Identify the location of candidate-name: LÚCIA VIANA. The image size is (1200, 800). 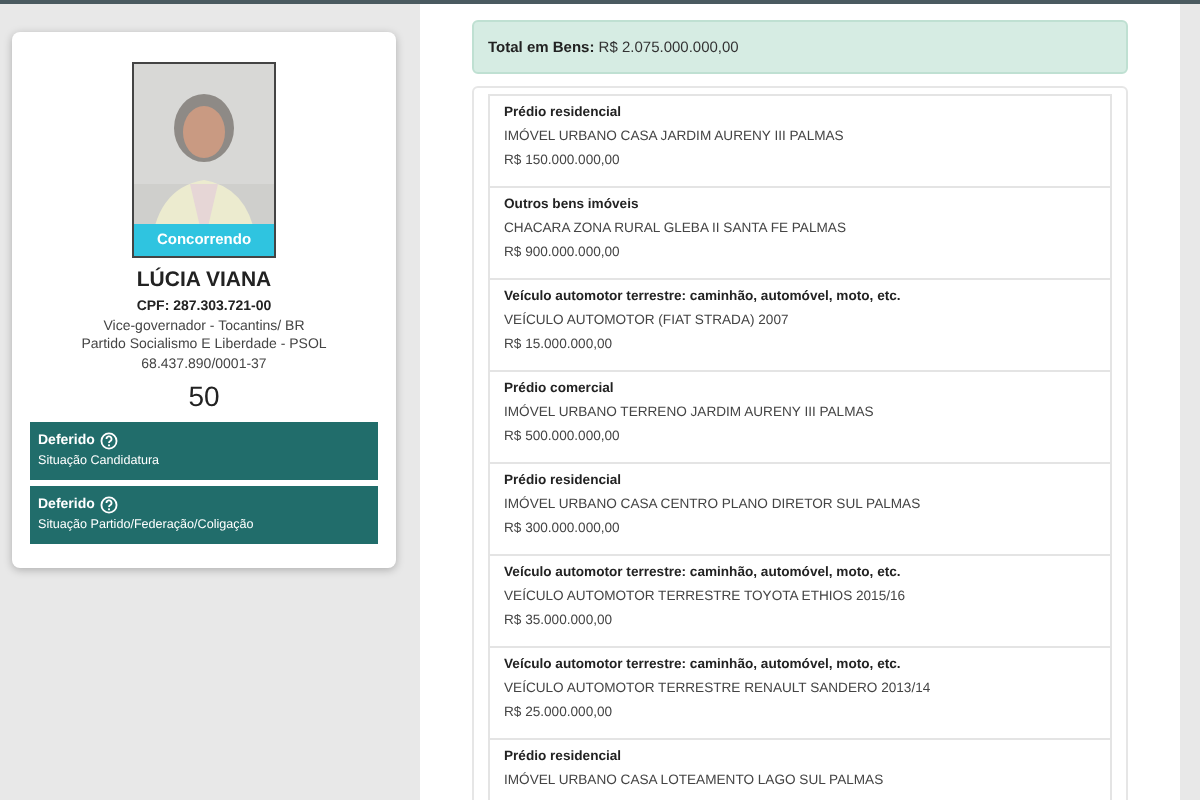
(204, 280).